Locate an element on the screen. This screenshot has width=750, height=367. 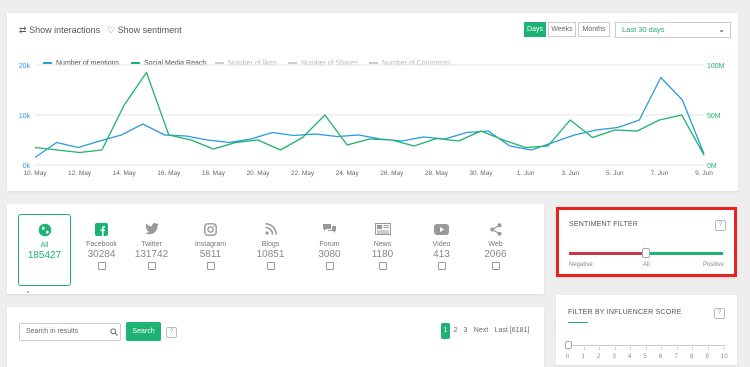
x-axis-tick: 26. May is located at coordinates (392, 173).